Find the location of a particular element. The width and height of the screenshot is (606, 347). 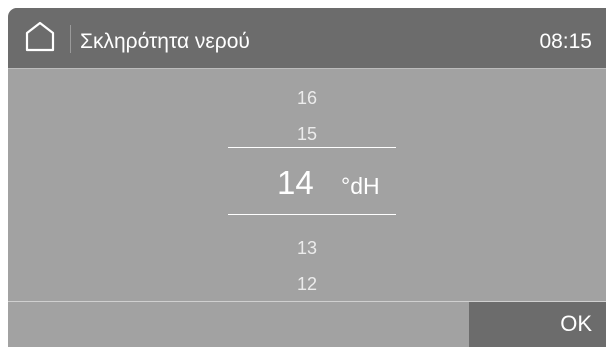

picker-option: 12 is located at coordinates (307, 284).